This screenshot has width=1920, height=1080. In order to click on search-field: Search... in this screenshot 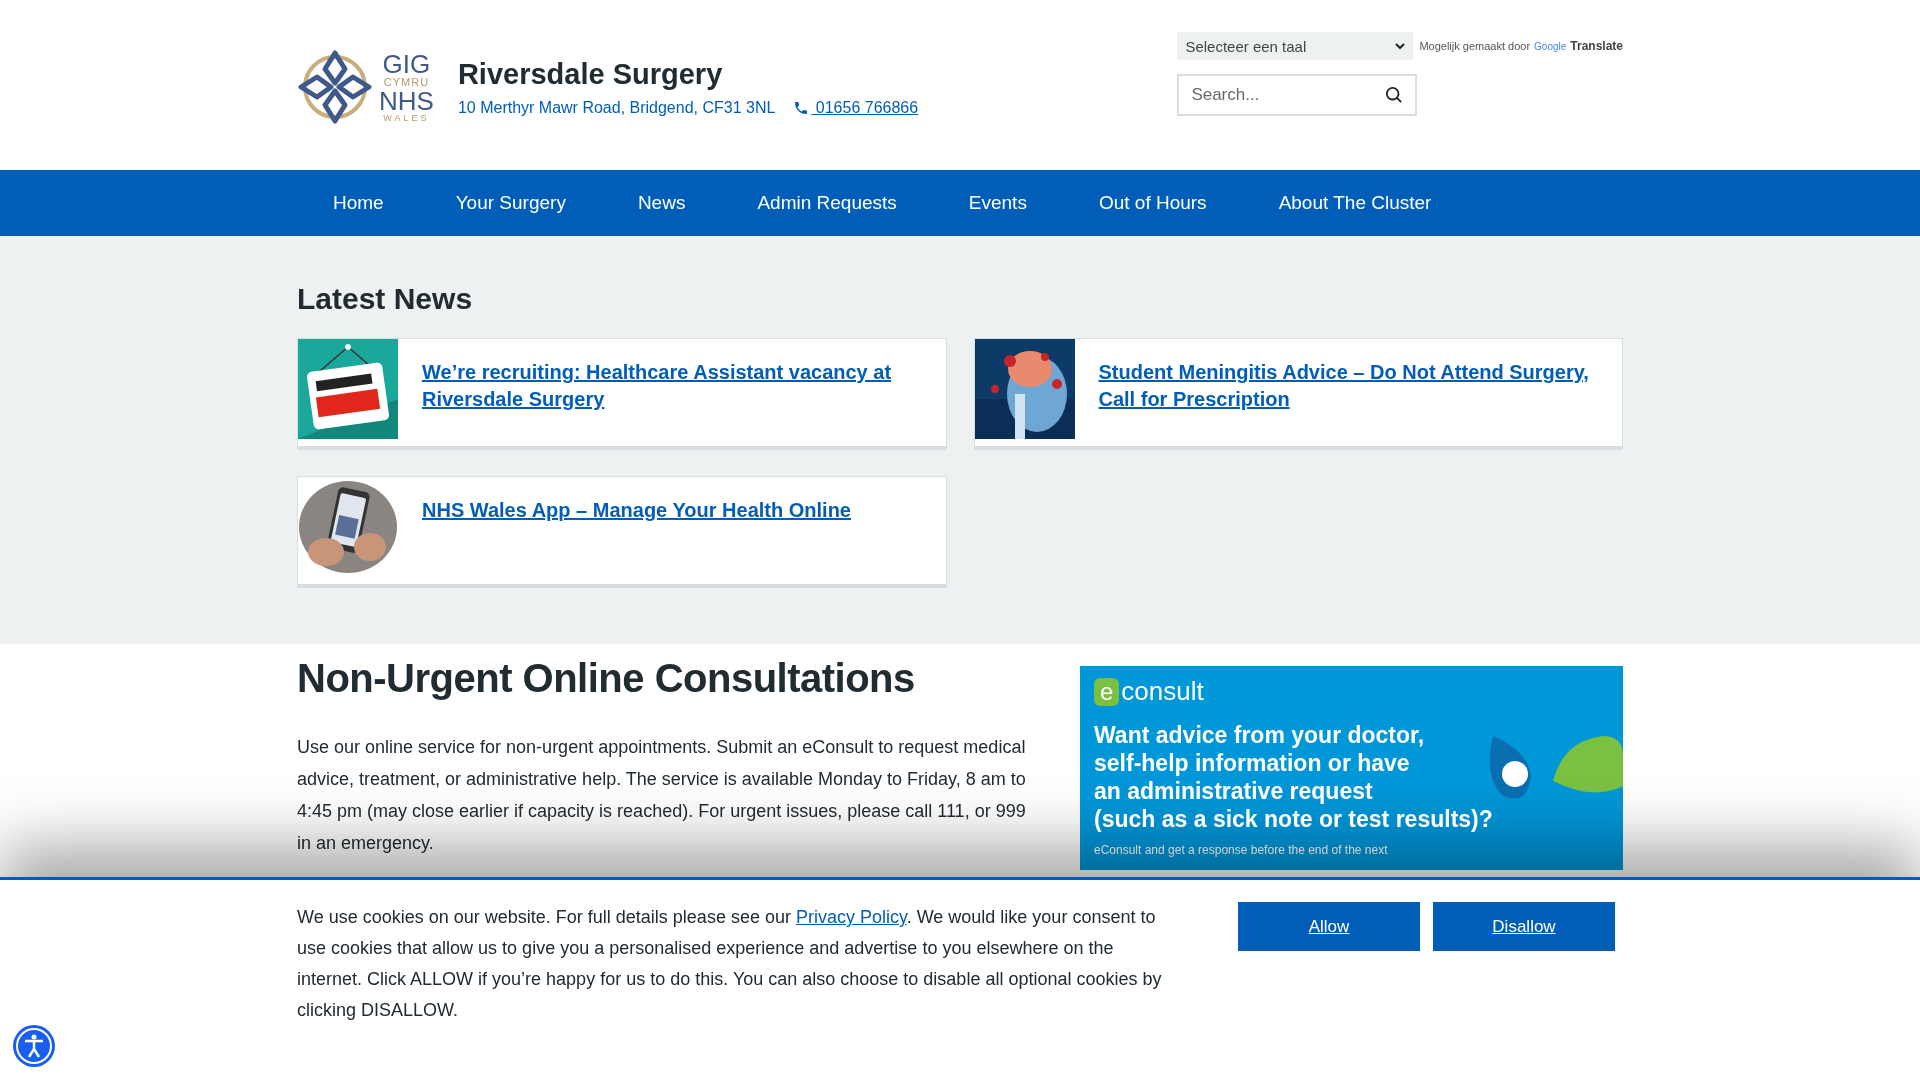, I will do `click(1297, 95)`.